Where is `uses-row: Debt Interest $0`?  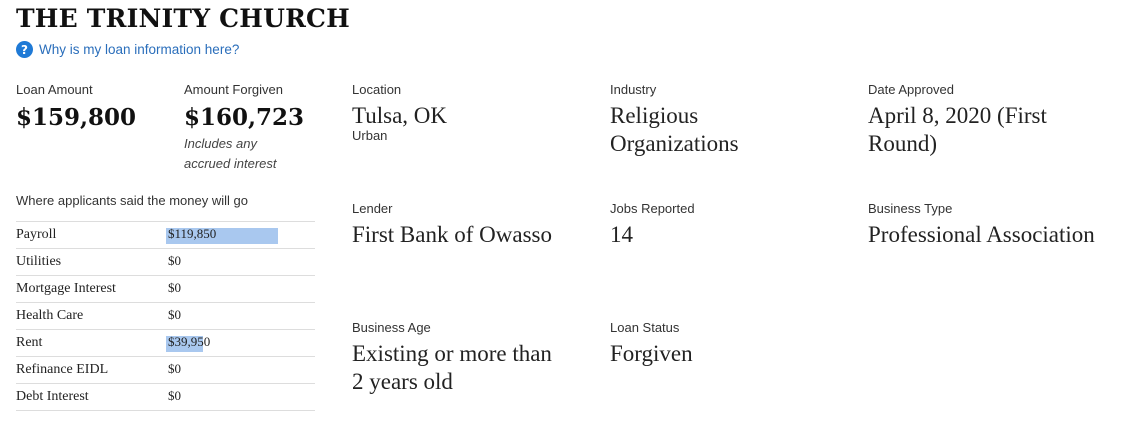 uses-row: Debt Interest $0 is located at coordinates (165, 397).